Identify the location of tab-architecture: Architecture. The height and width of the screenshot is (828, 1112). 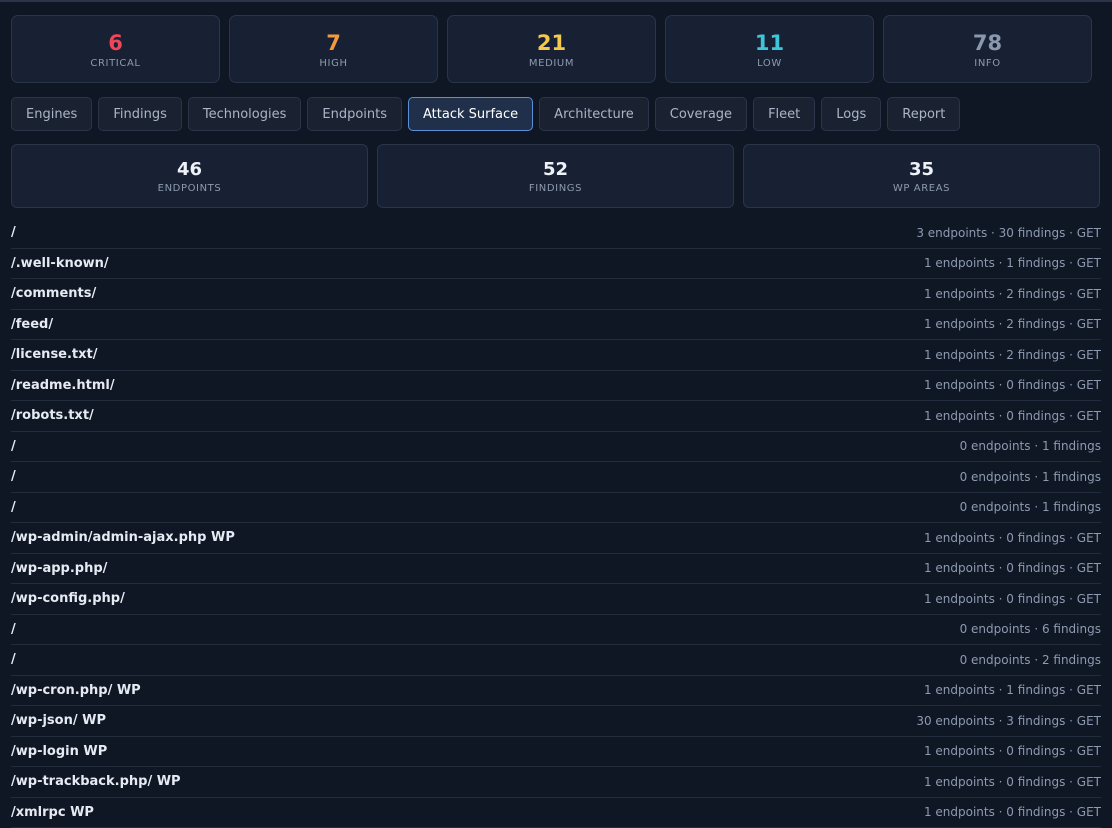
(594, 114).